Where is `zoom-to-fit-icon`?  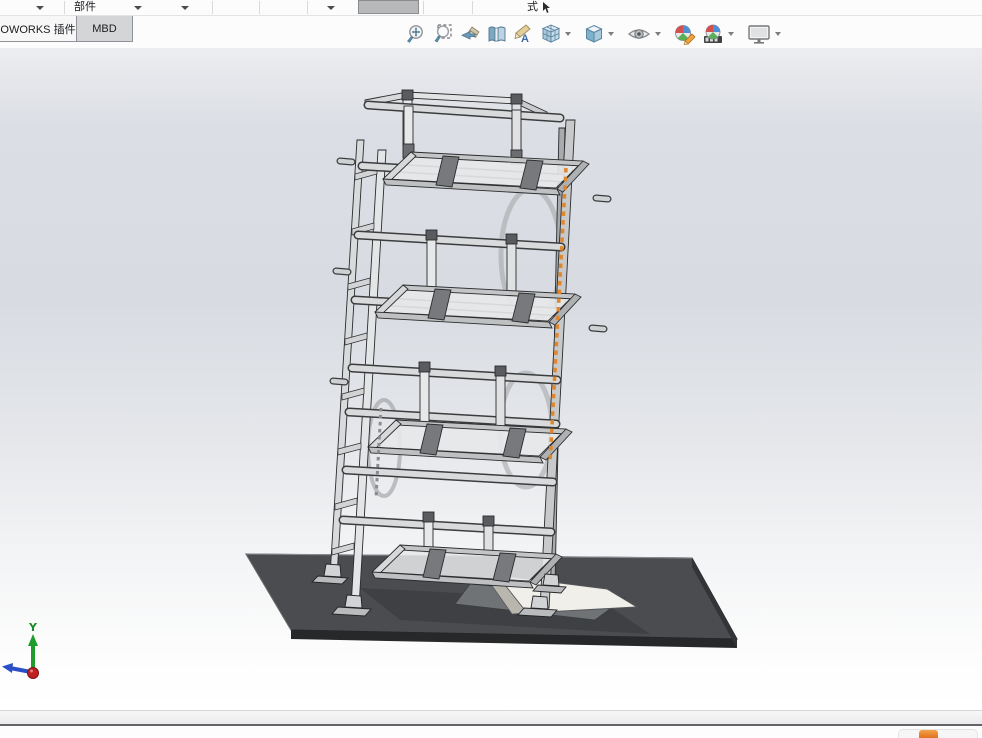
zoom-to-fit-icon is located at coordinates (415, 34).